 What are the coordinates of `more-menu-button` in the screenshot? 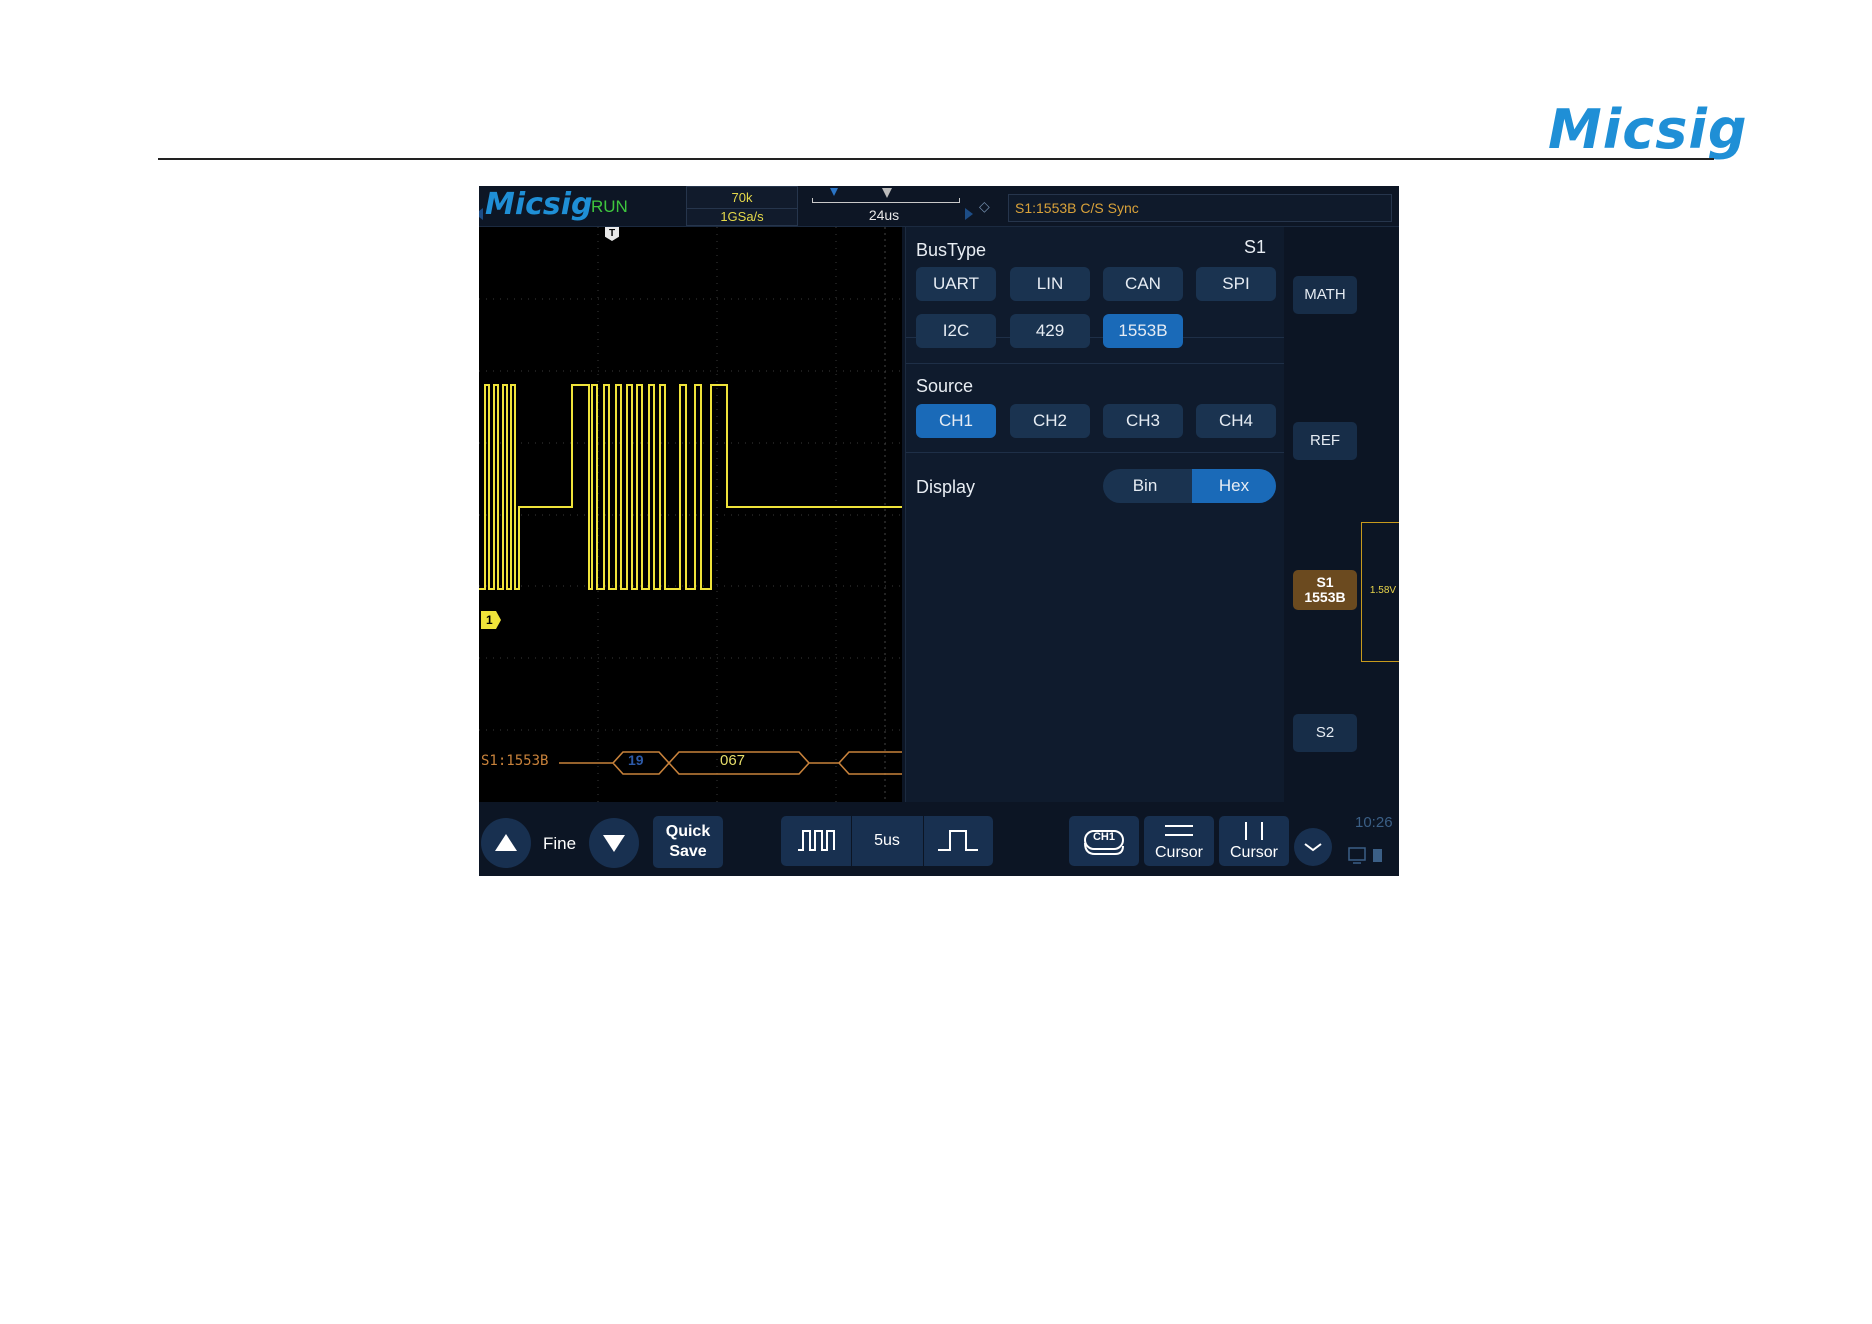 It's located at (1313, 847).